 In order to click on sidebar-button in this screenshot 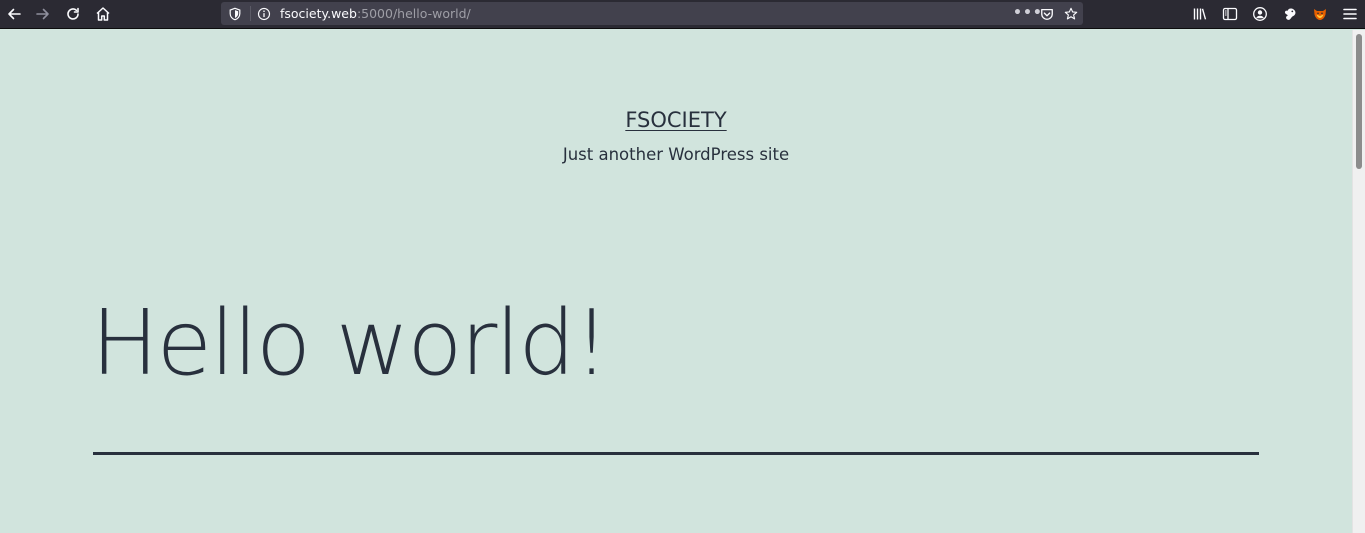, I will do `click(1230, 14)`.